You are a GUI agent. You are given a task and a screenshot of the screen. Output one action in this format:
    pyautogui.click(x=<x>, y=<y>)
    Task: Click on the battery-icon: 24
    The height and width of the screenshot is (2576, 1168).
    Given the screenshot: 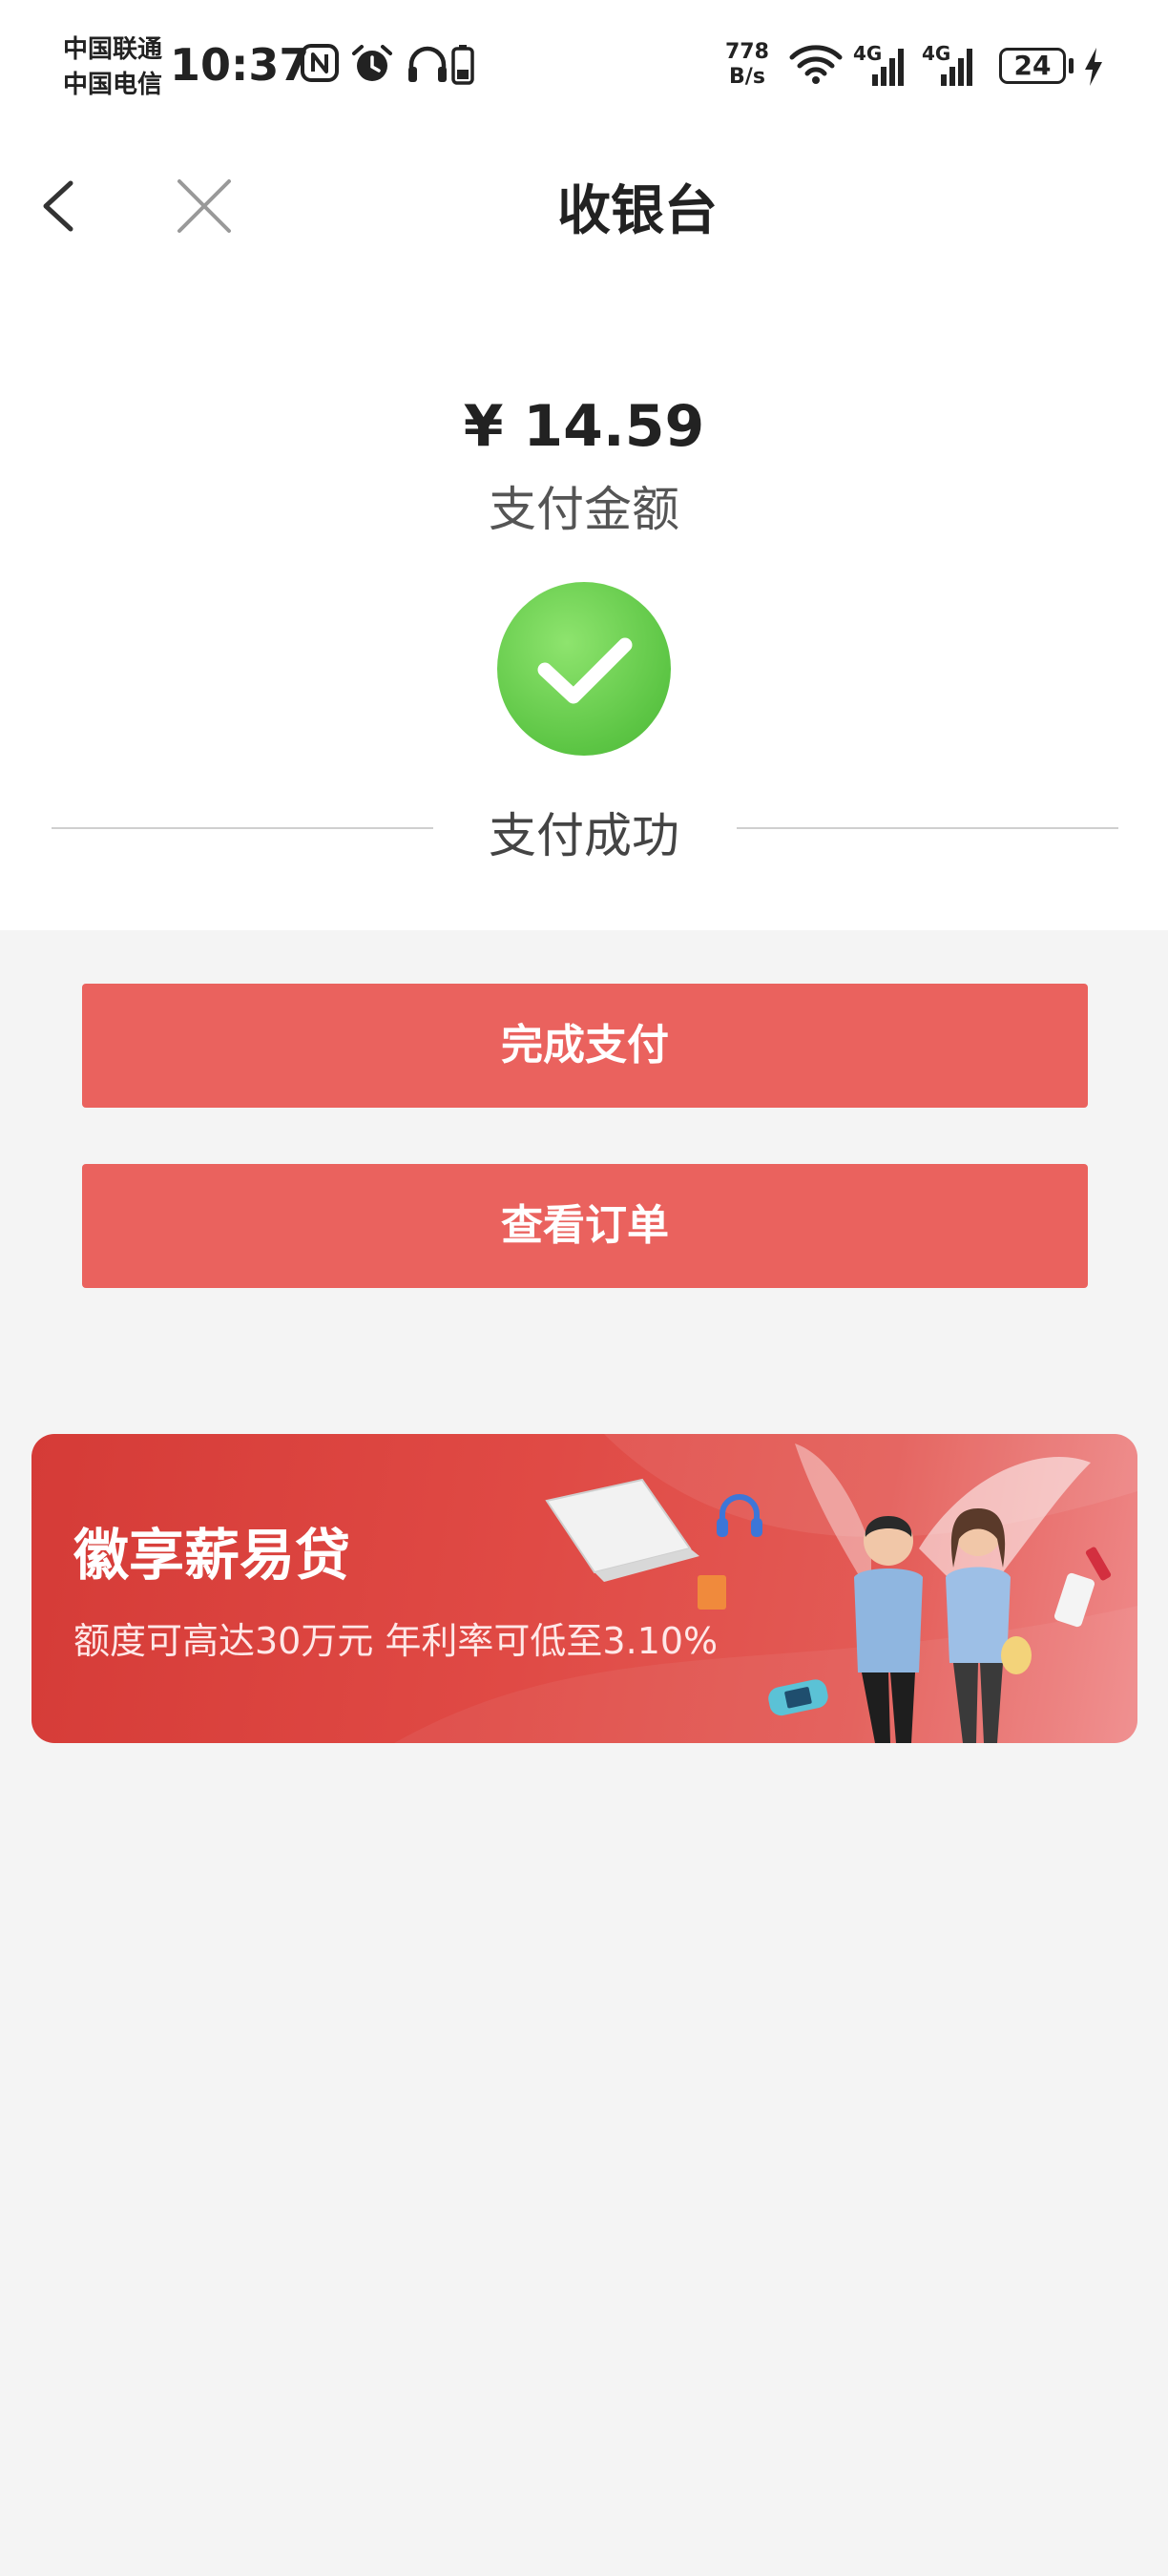 What is the action you would take?
    pyautogui.click(x=1032, y=66)
    